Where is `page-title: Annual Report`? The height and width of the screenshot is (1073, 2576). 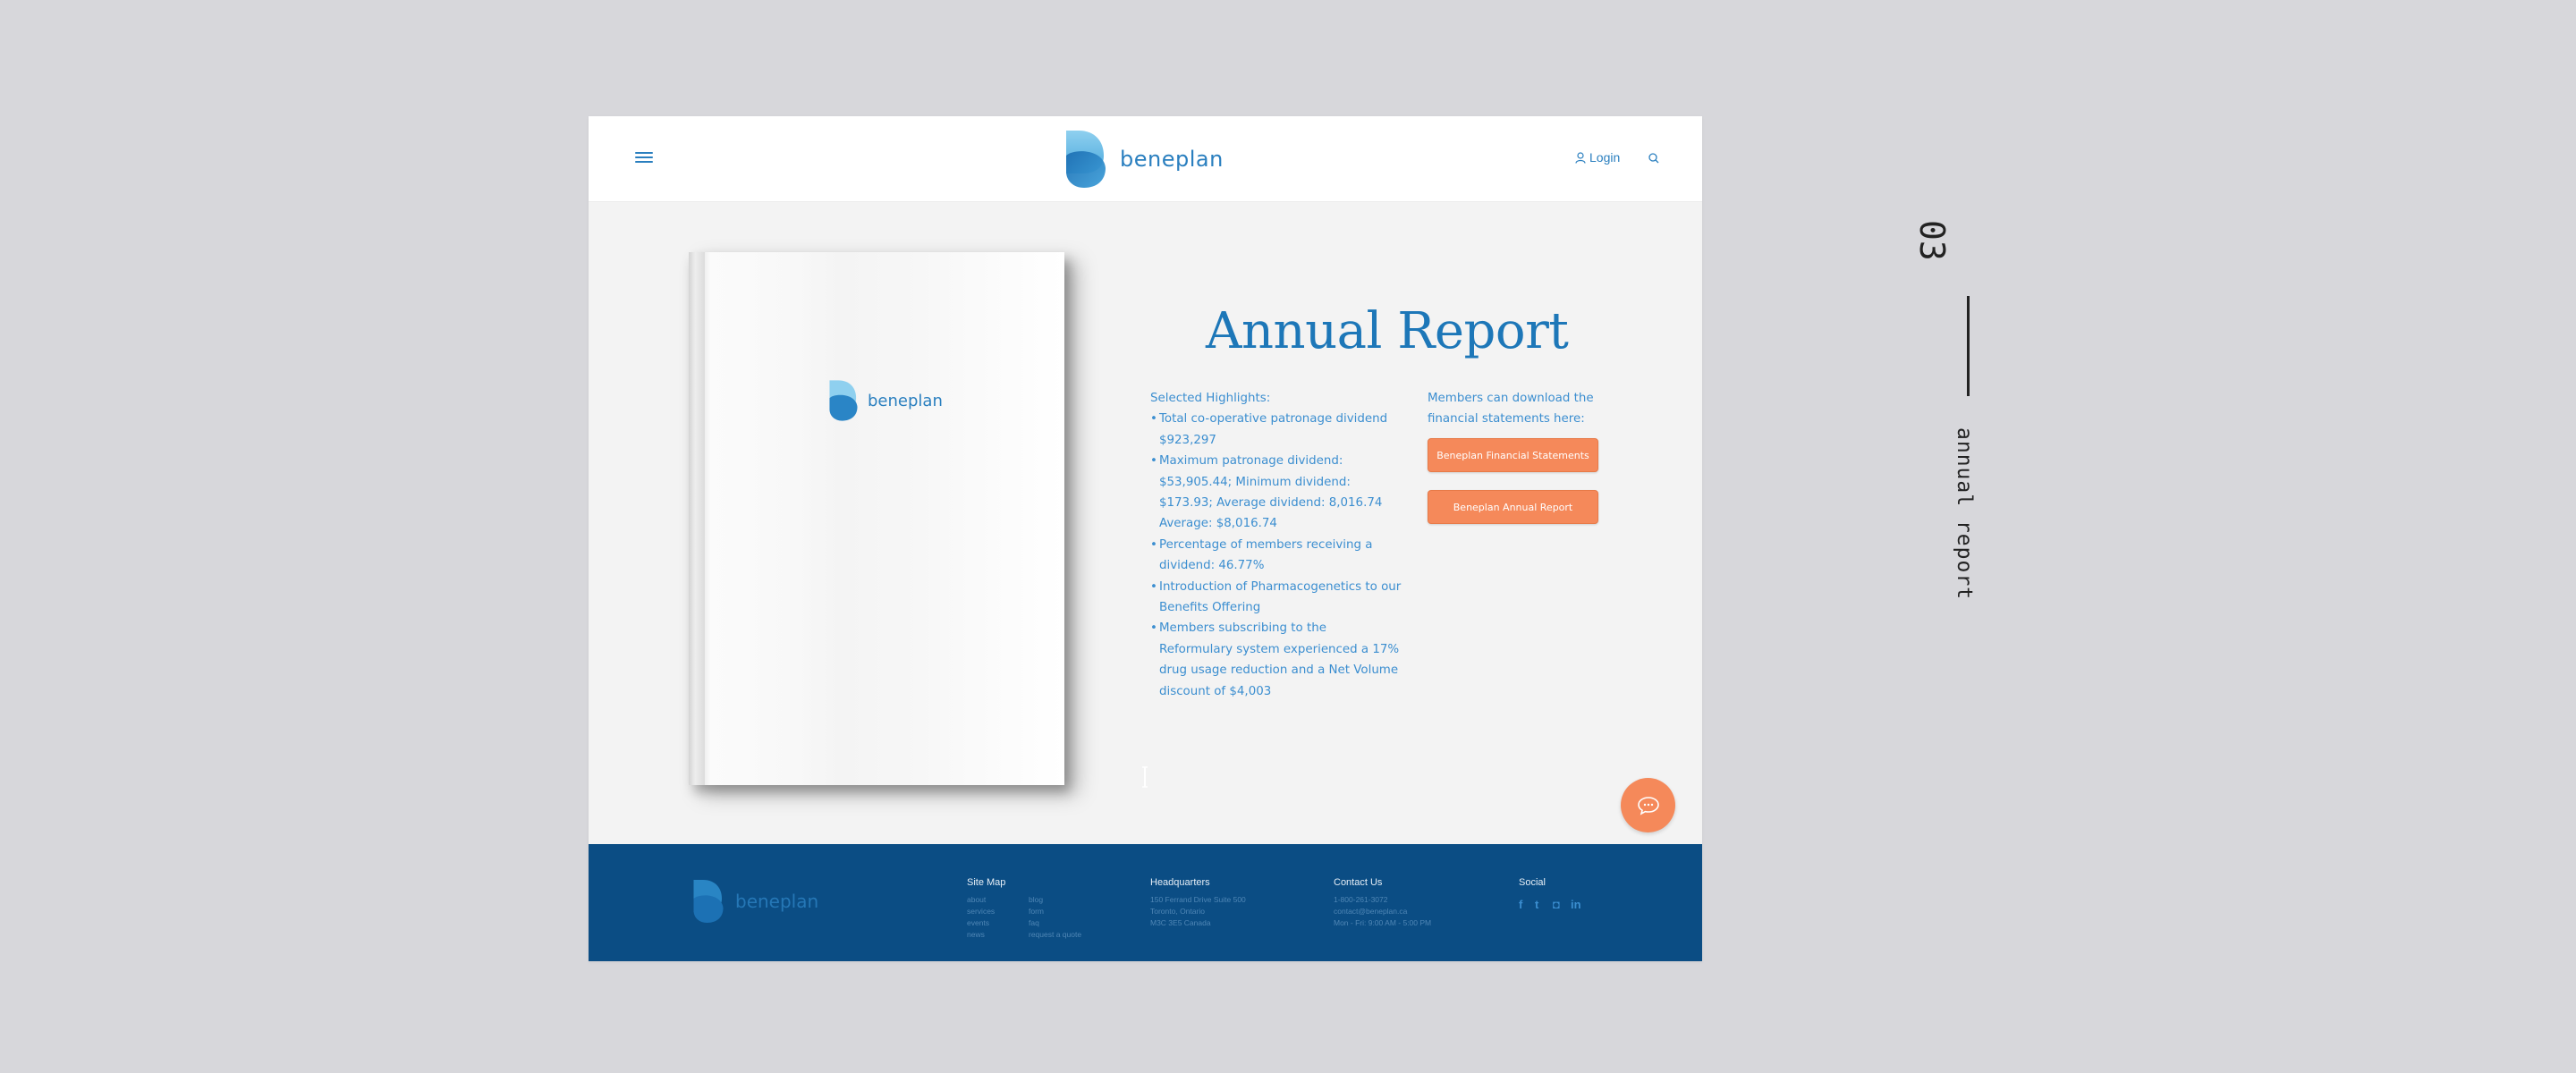 page-title: Annual Report is located at coordinates (1387, 331).